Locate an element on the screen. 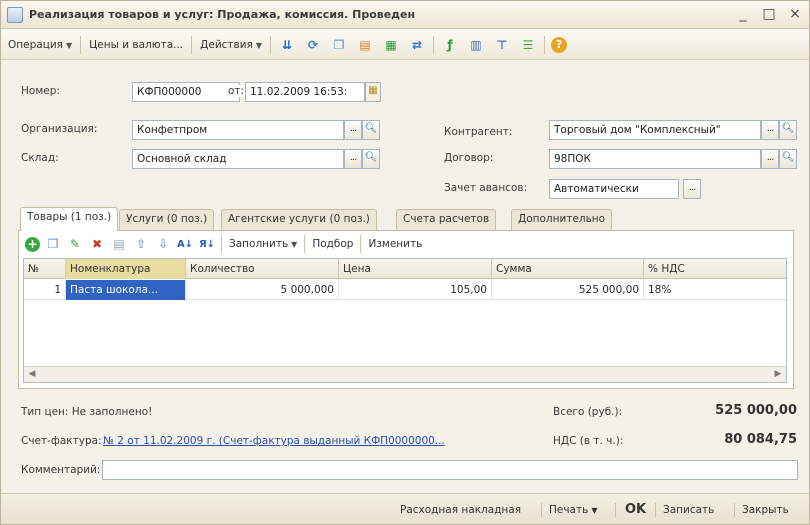 Image resolution: width=810 pixels, height=525 pixels. tab-services: Услуги (0 поз.) is located at coordinates (167, 219).